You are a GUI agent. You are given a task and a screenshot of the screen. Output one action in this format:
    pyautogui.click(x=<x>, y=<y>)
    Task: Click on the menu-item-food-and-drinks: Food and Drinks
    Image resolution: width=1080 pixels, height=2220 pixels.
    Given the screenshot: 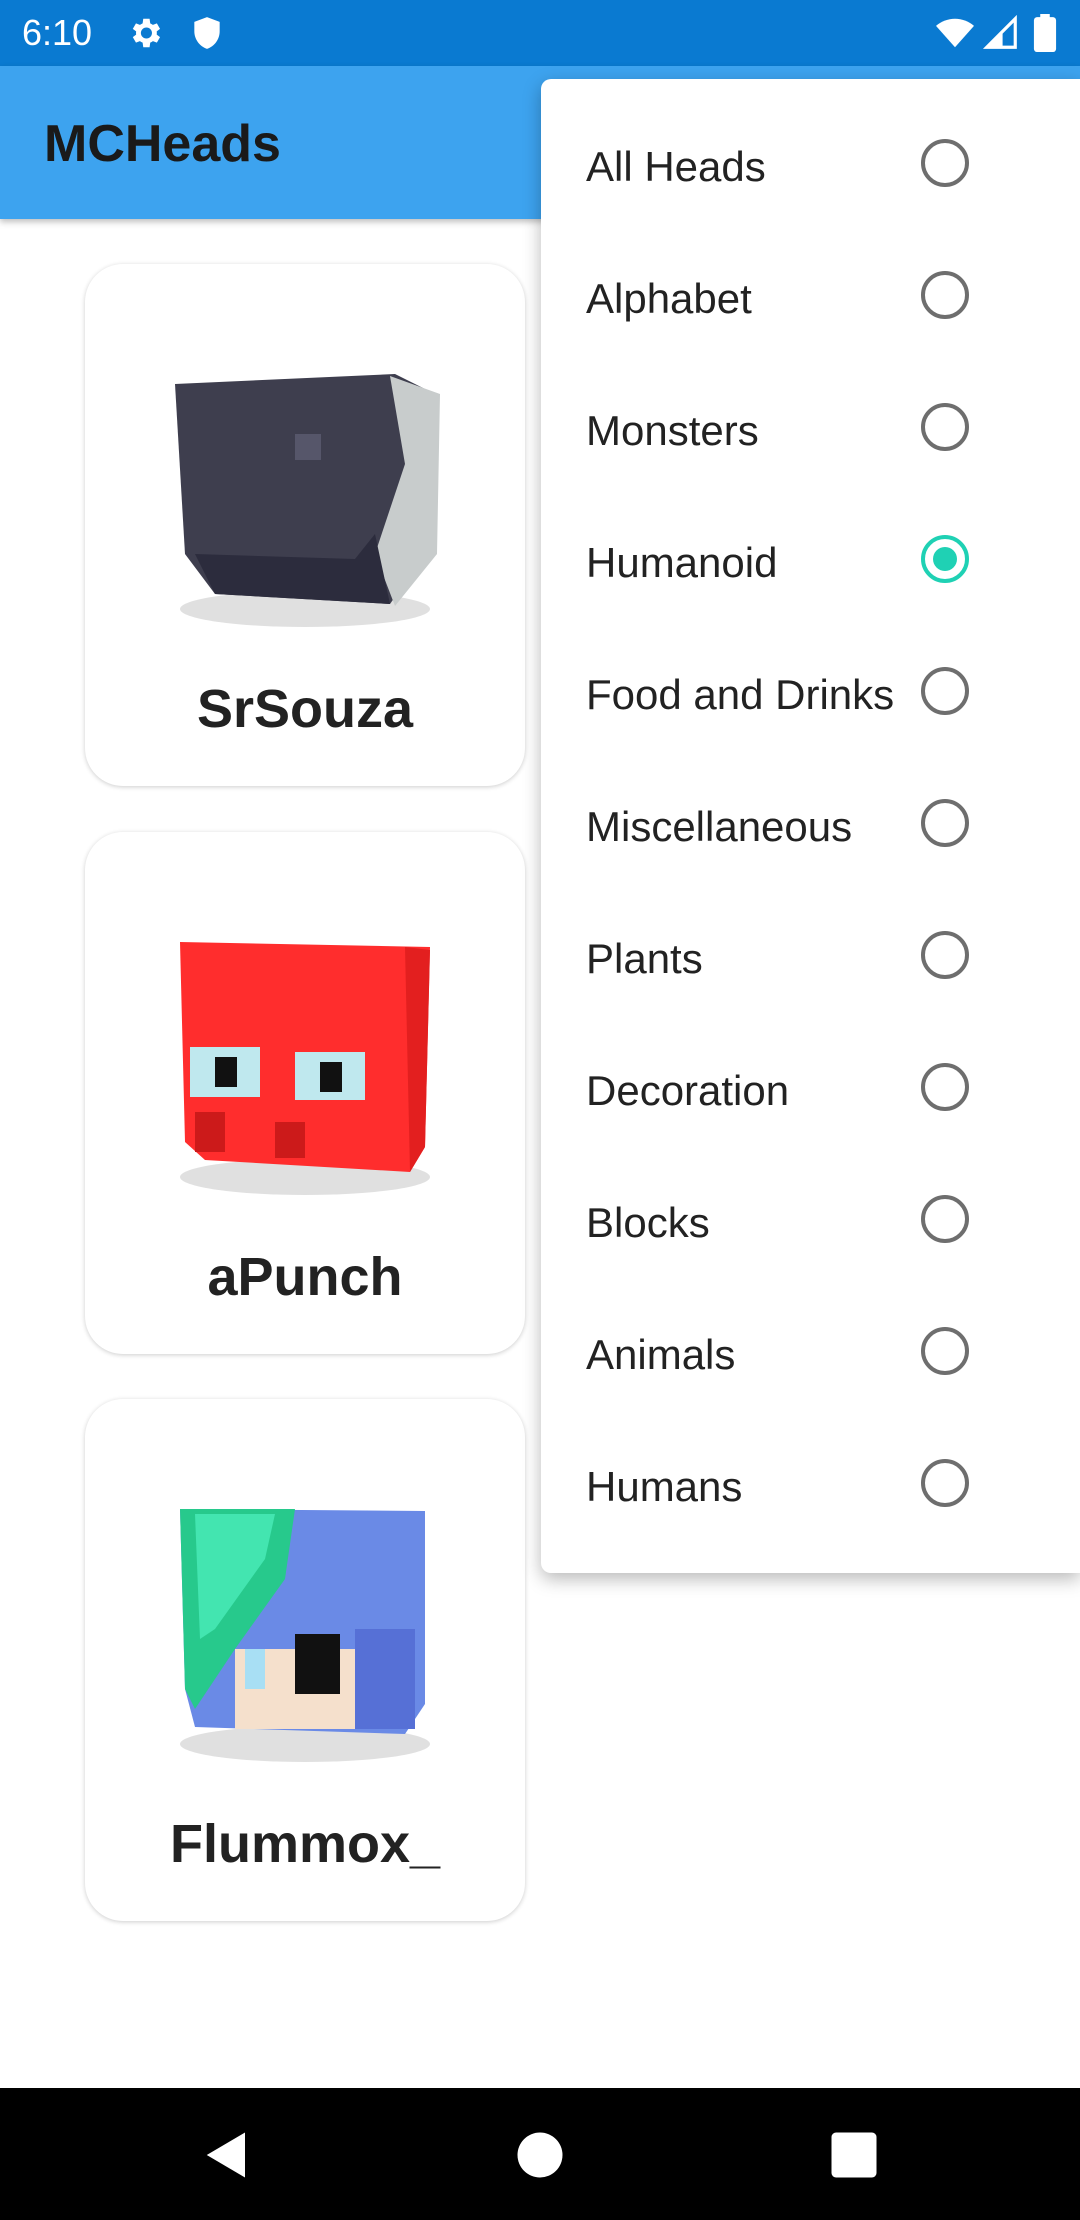 What is the action you would take?
    pyautogui.click(x=810, y=695)
    